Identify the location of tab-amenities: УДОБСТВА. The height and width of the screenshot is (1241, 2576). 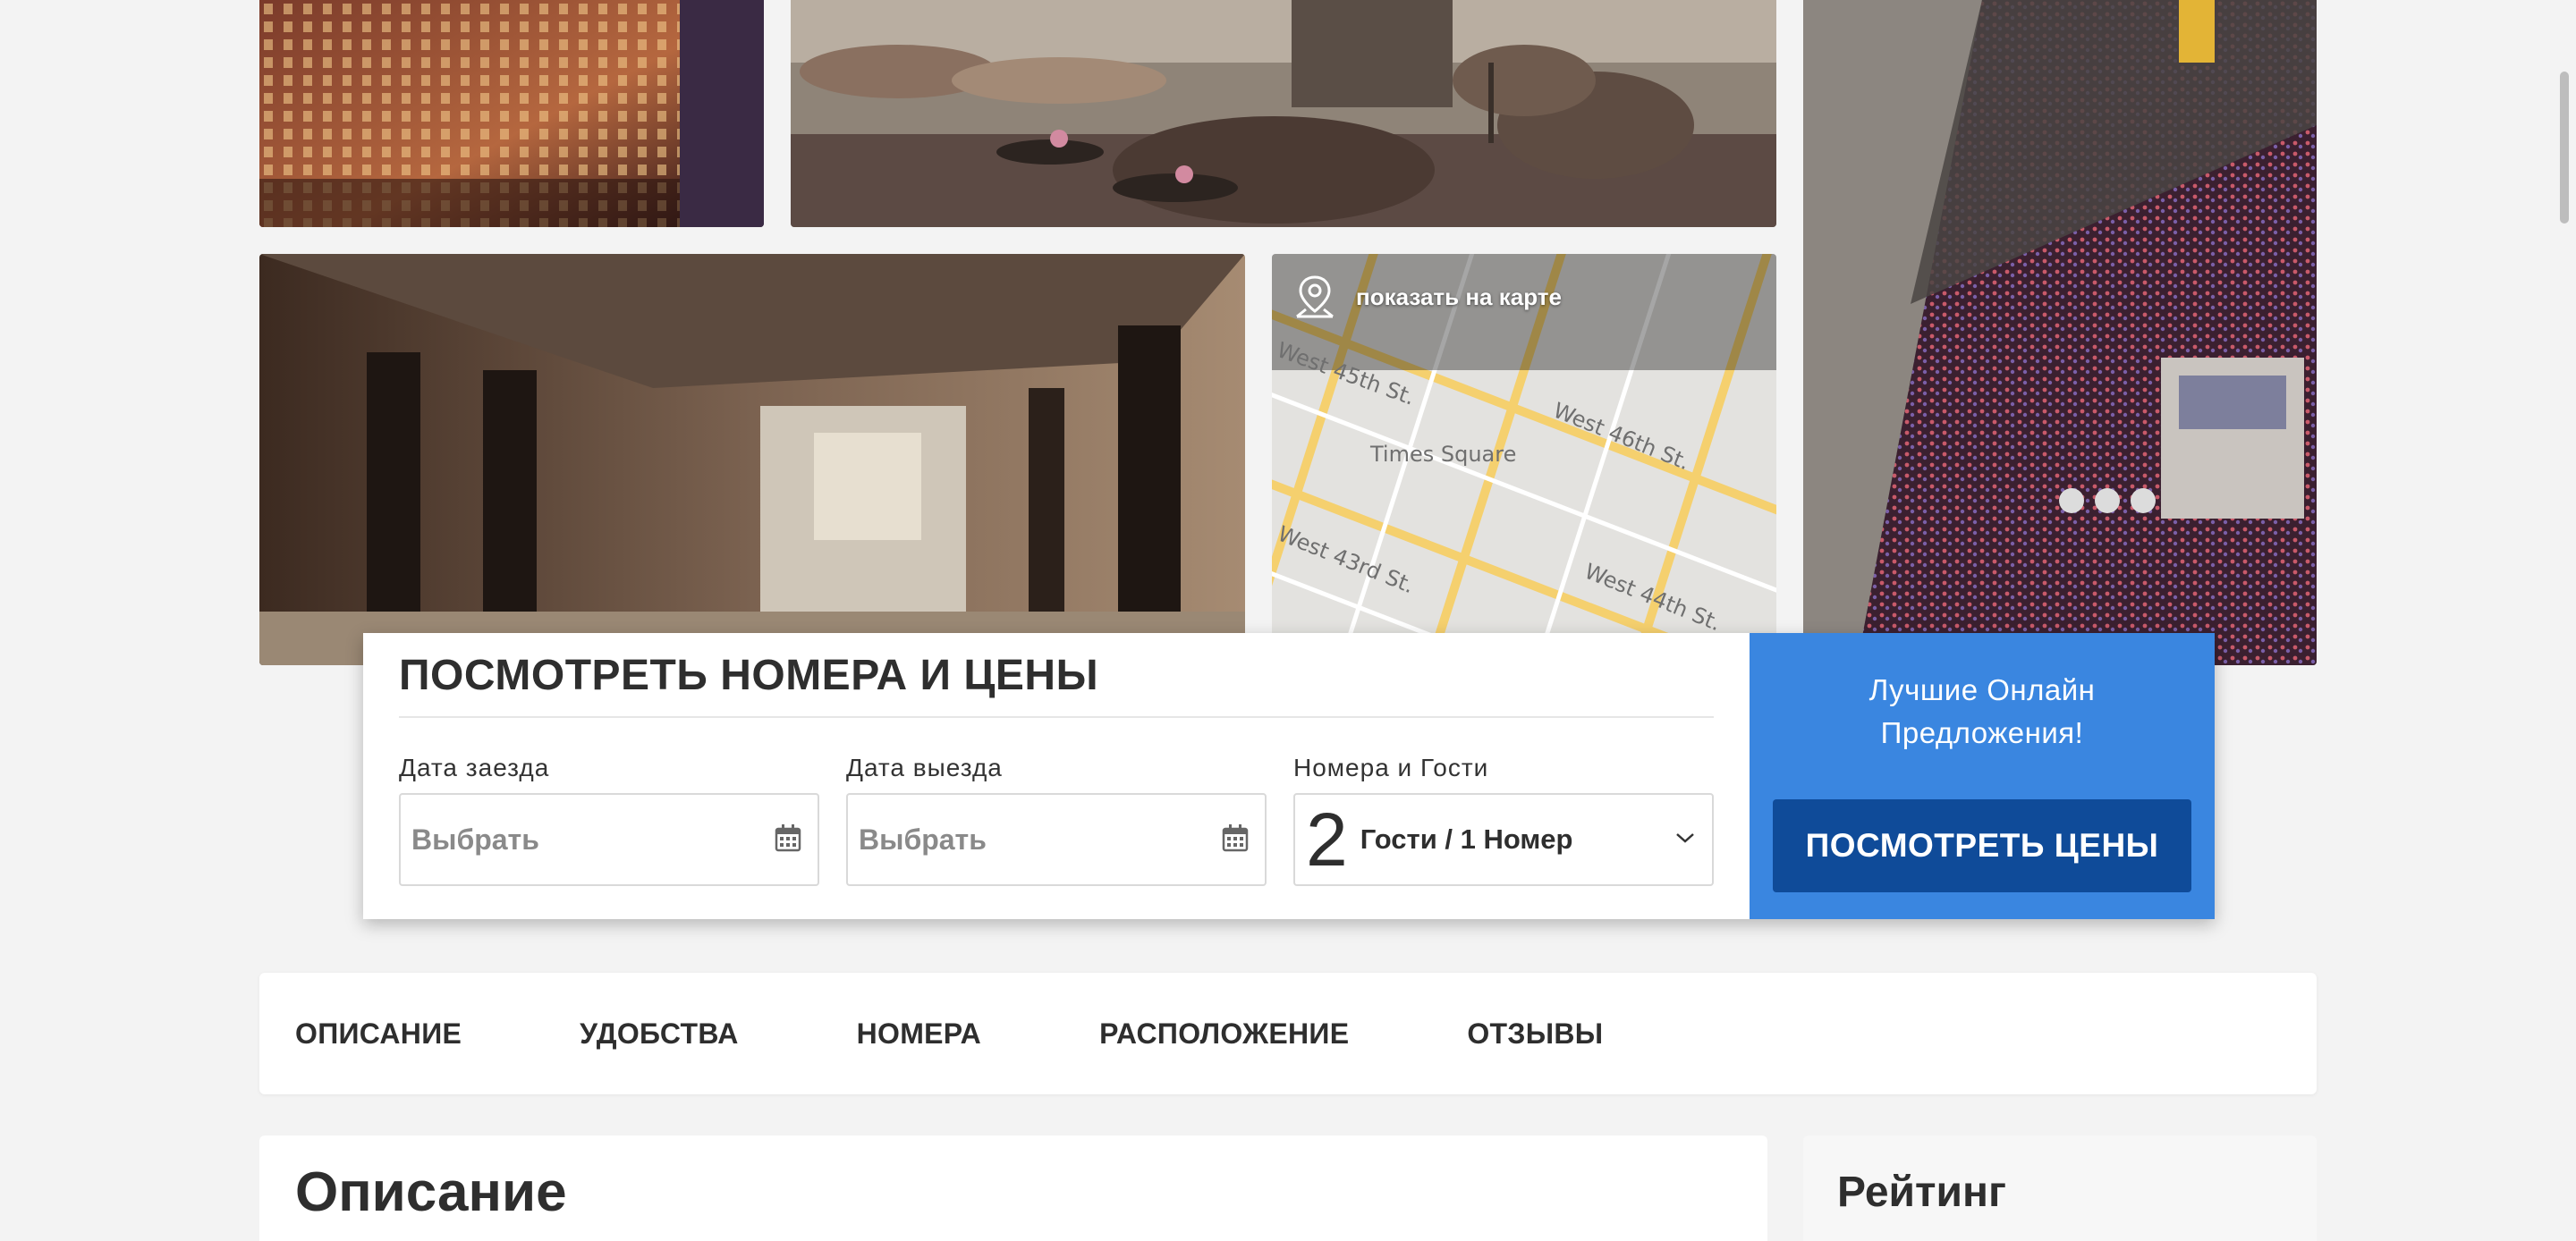
(659, 1034).